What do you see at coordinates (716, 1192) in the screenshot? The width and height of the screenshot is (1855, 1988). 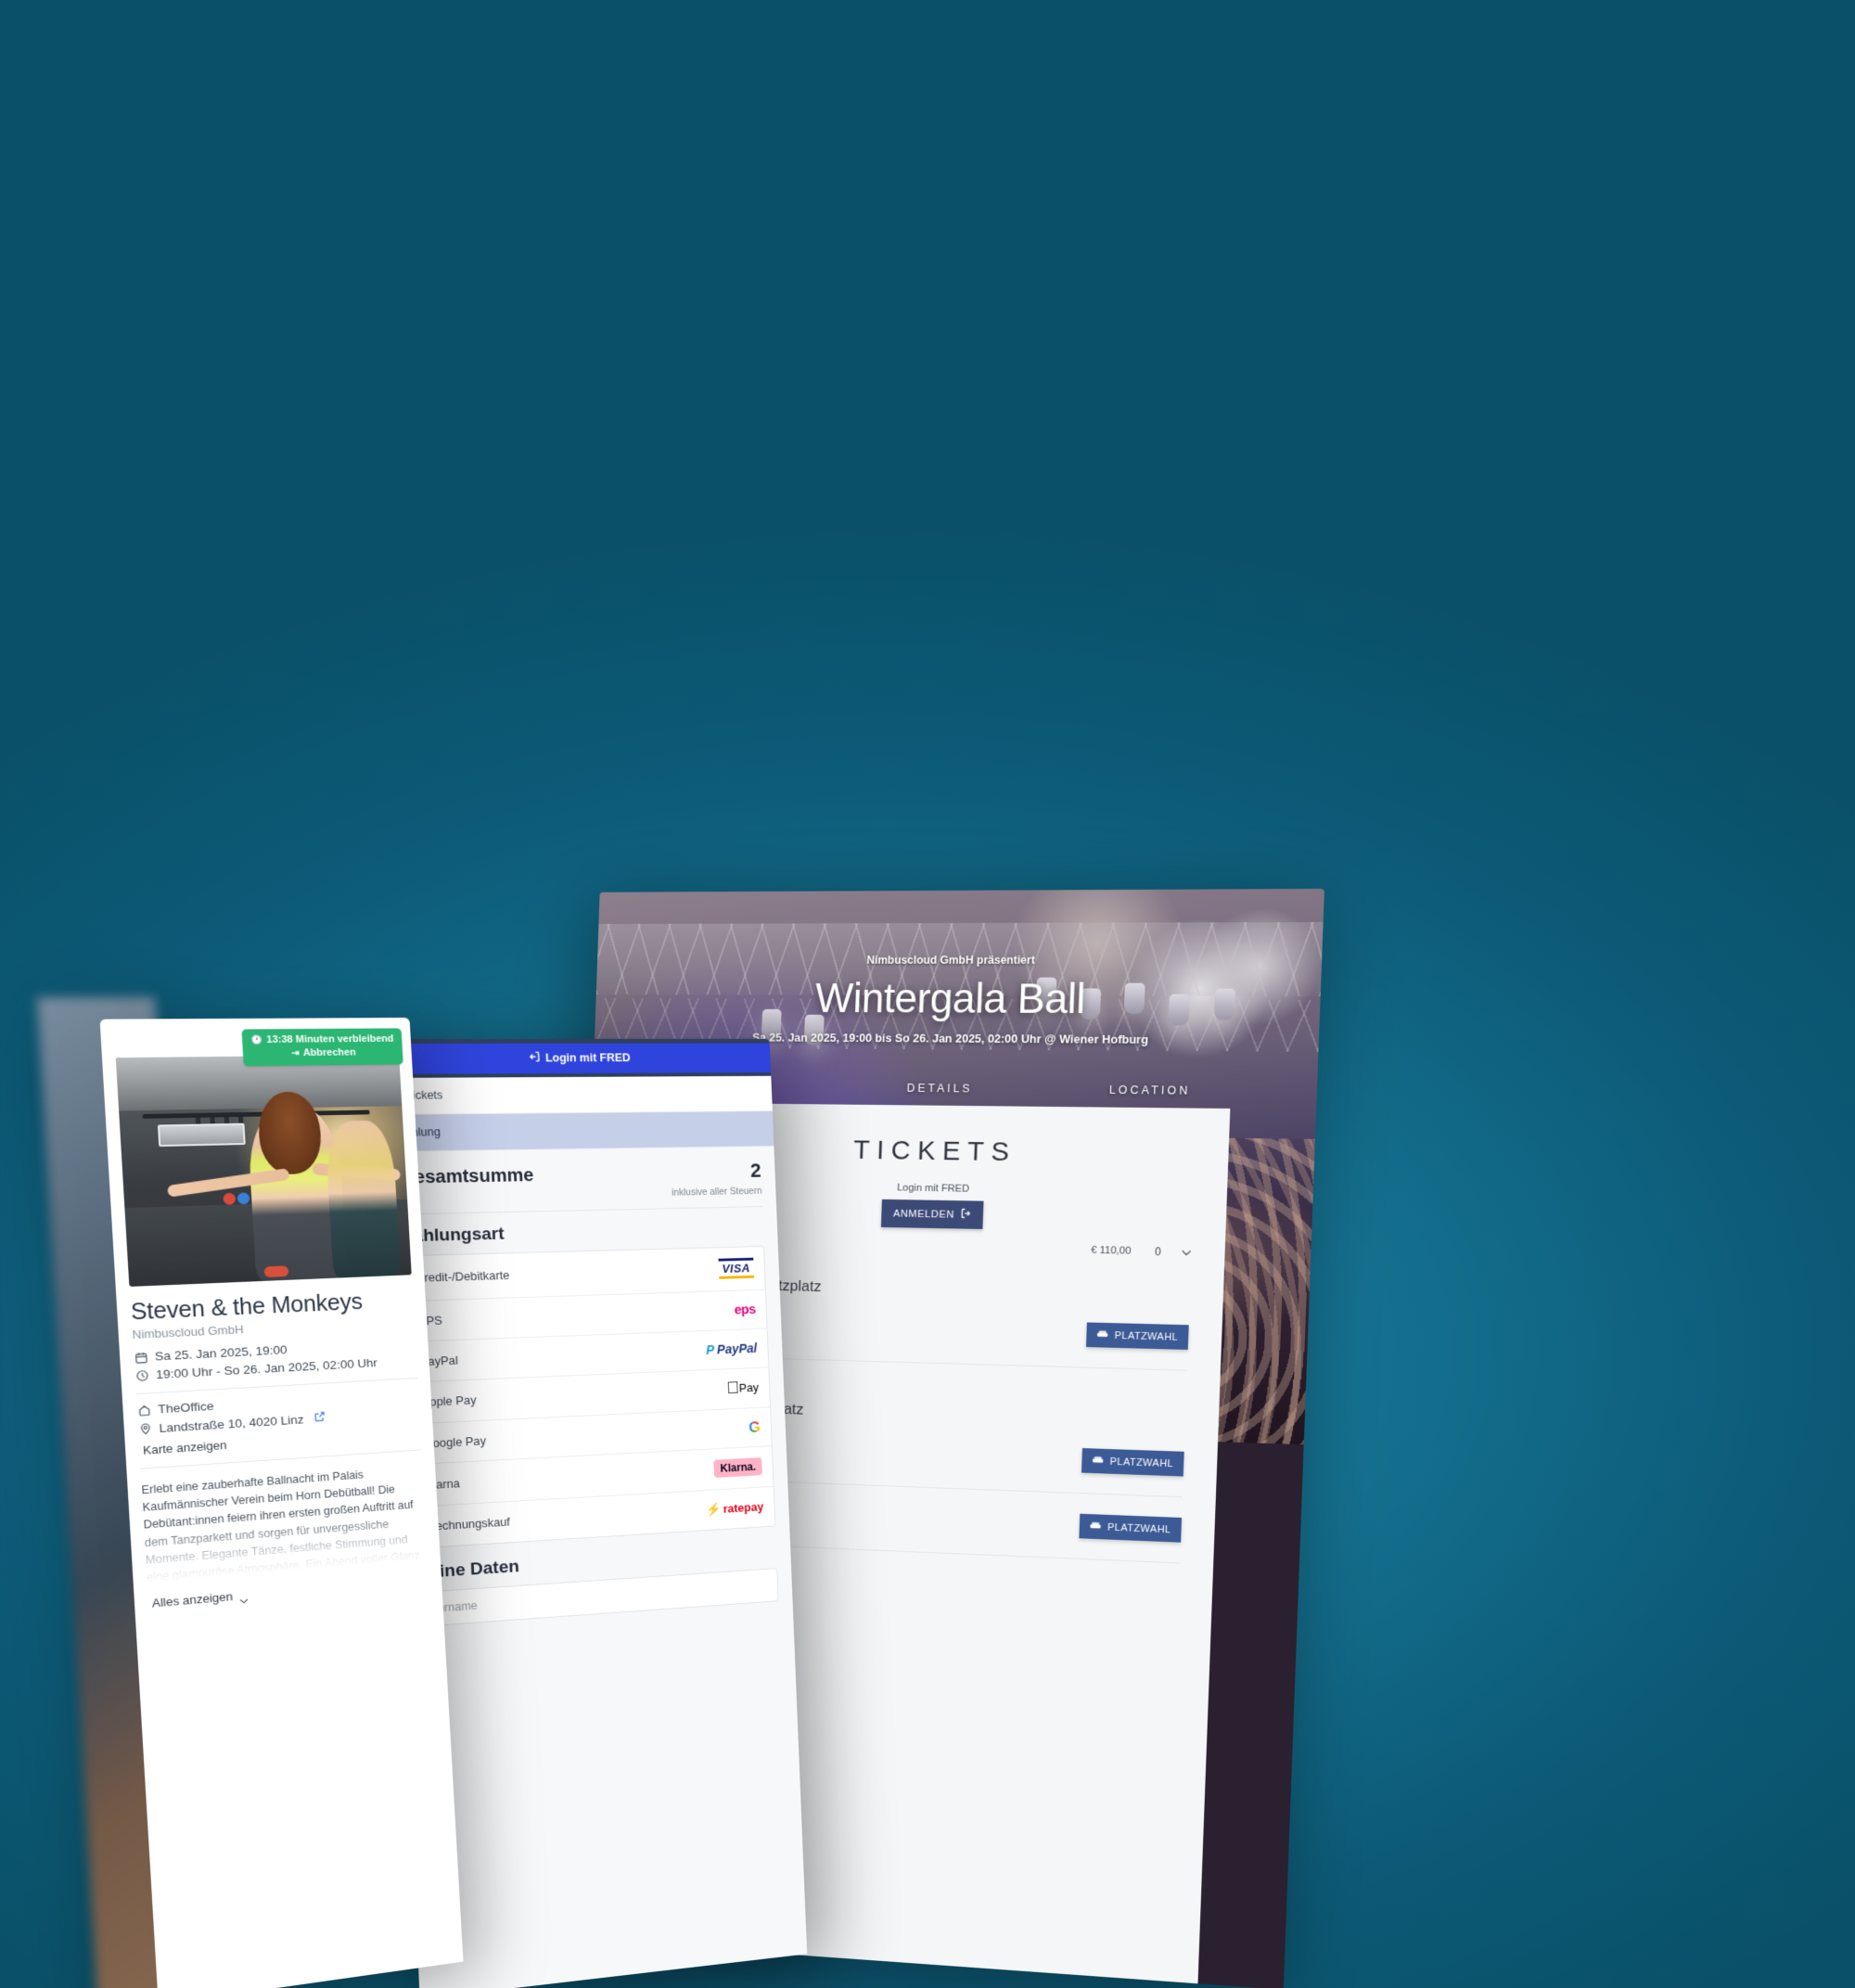 I see `total-tax-note: inklusive aller Steuern` at bounding box center [716, 1192].